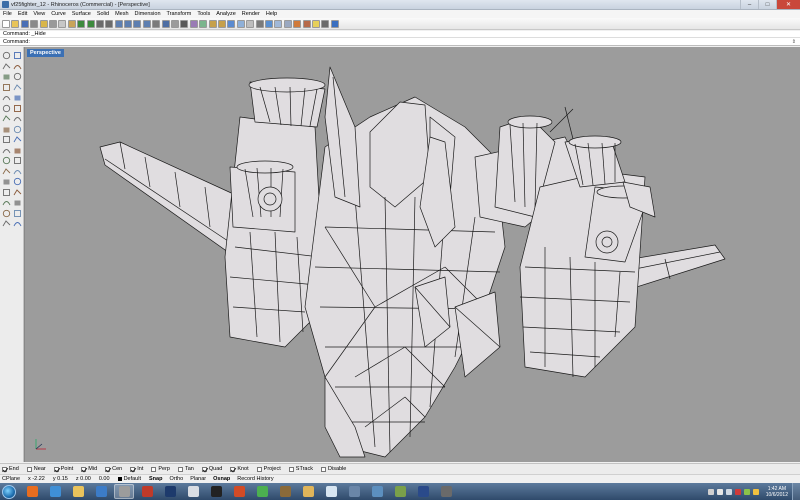 This screenshot has width=800, height=500. Describe the element at coordinates (71, 23) in the screenshot. I see `paste-icon` at that location.